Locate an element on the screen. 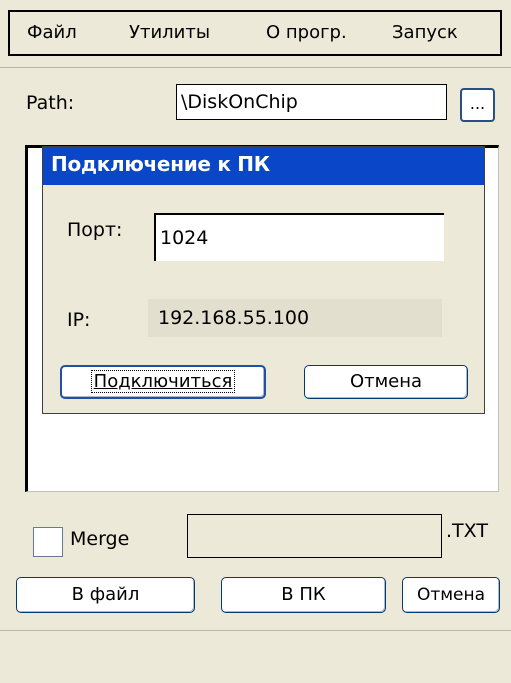  menu-bar-frame: Файл Утилиты О прогр. Запуск is located at coordinates (255, 33).